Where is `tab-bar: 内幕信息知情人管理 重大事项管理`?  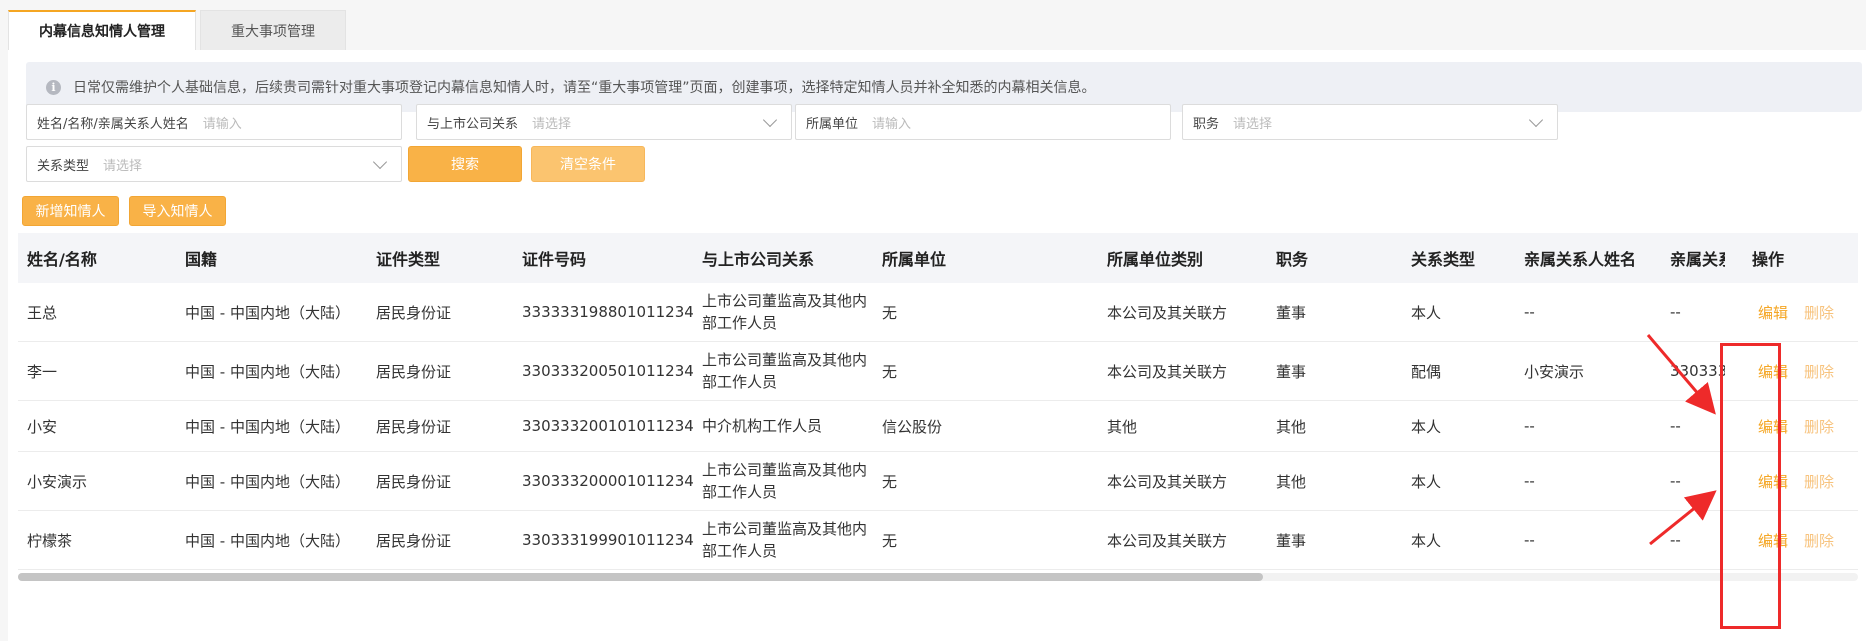 tab-bar: 内幕信息知情人管理 重大事项管理 is located at coordinates (177, 30).